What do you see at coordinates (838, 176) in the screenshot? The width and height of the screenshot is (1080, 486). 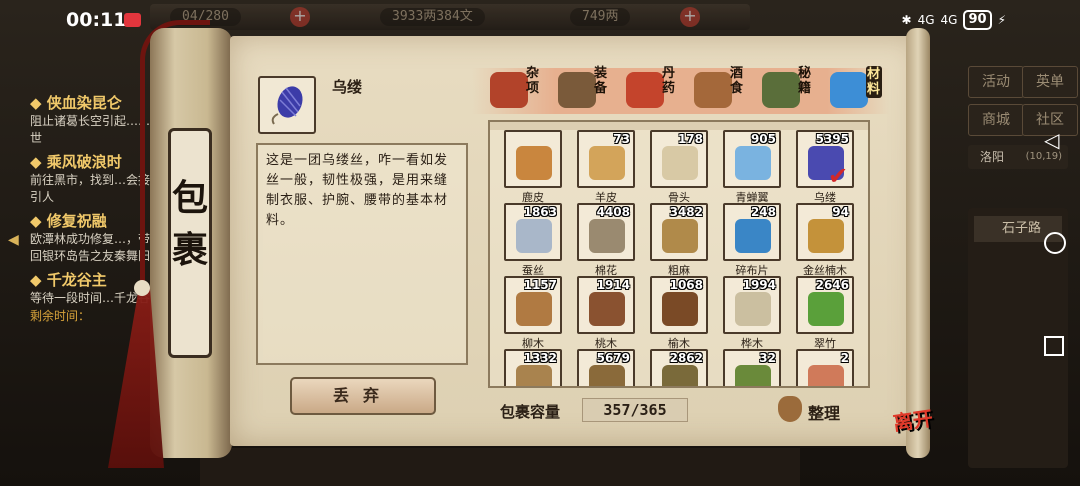 I see `selected-check-icon: ✔` at bounding box center [838, 176].